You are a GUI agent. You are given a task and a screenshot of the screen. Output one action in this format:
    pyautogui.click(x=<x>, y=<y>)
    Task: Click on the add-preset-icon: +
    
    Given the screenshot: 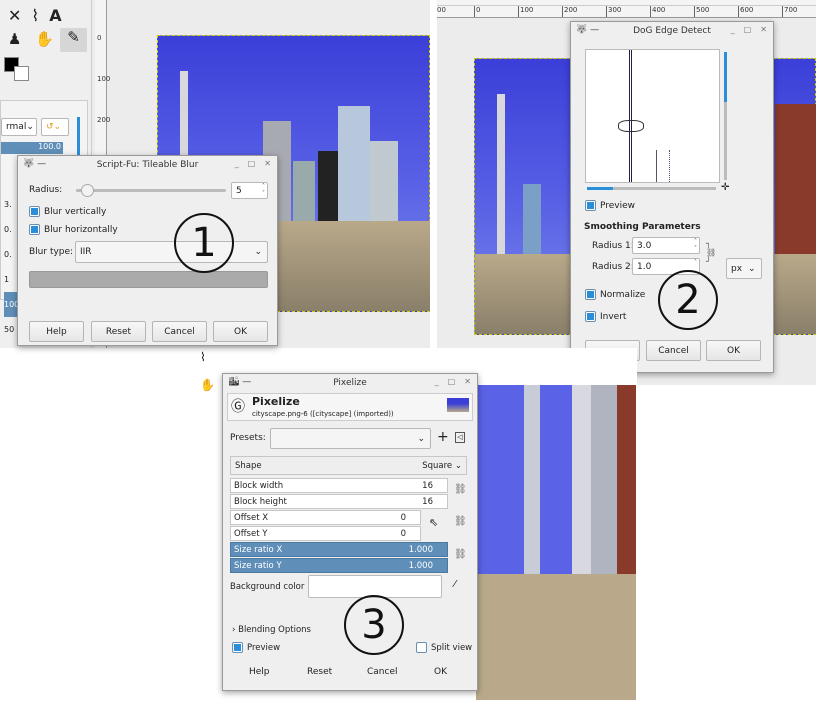 What is the action you would take?
    pyautogui.click(x=443, y=437)
    